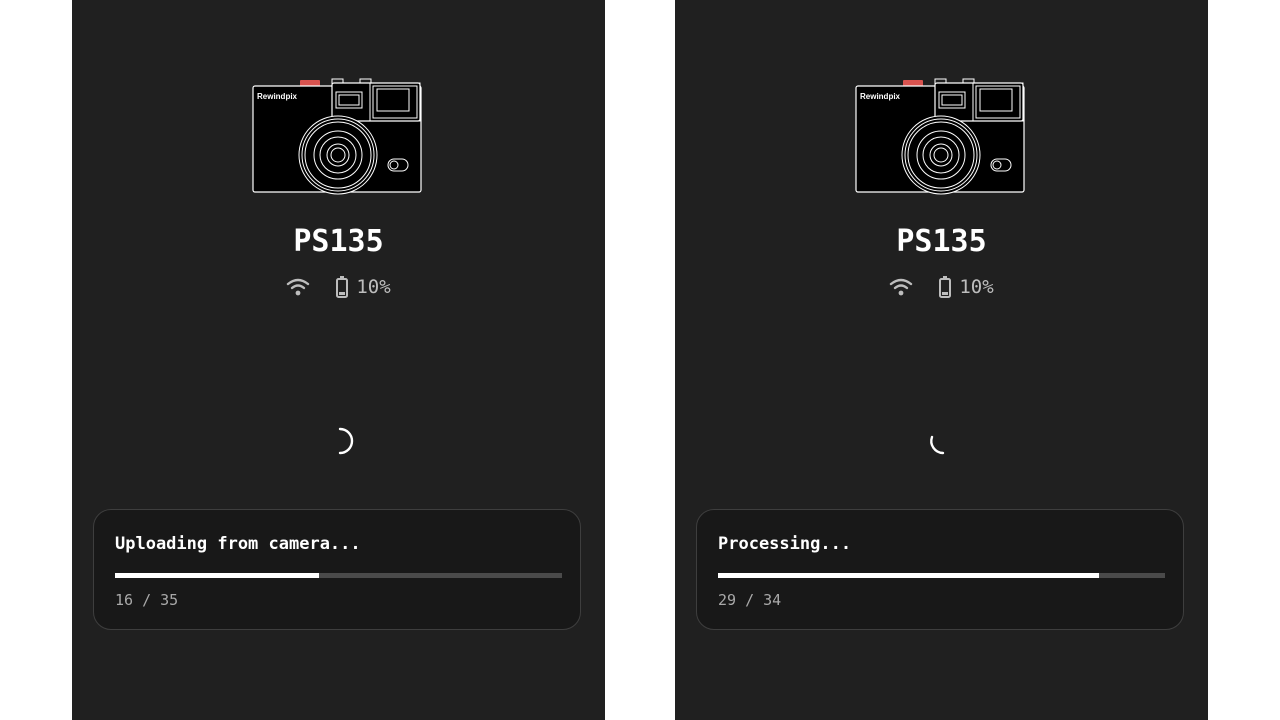  What do you see at coordinates (750, 600) in the screenshot?
I see `progress-count: 29 / 34` at bounding box center [750, 600].